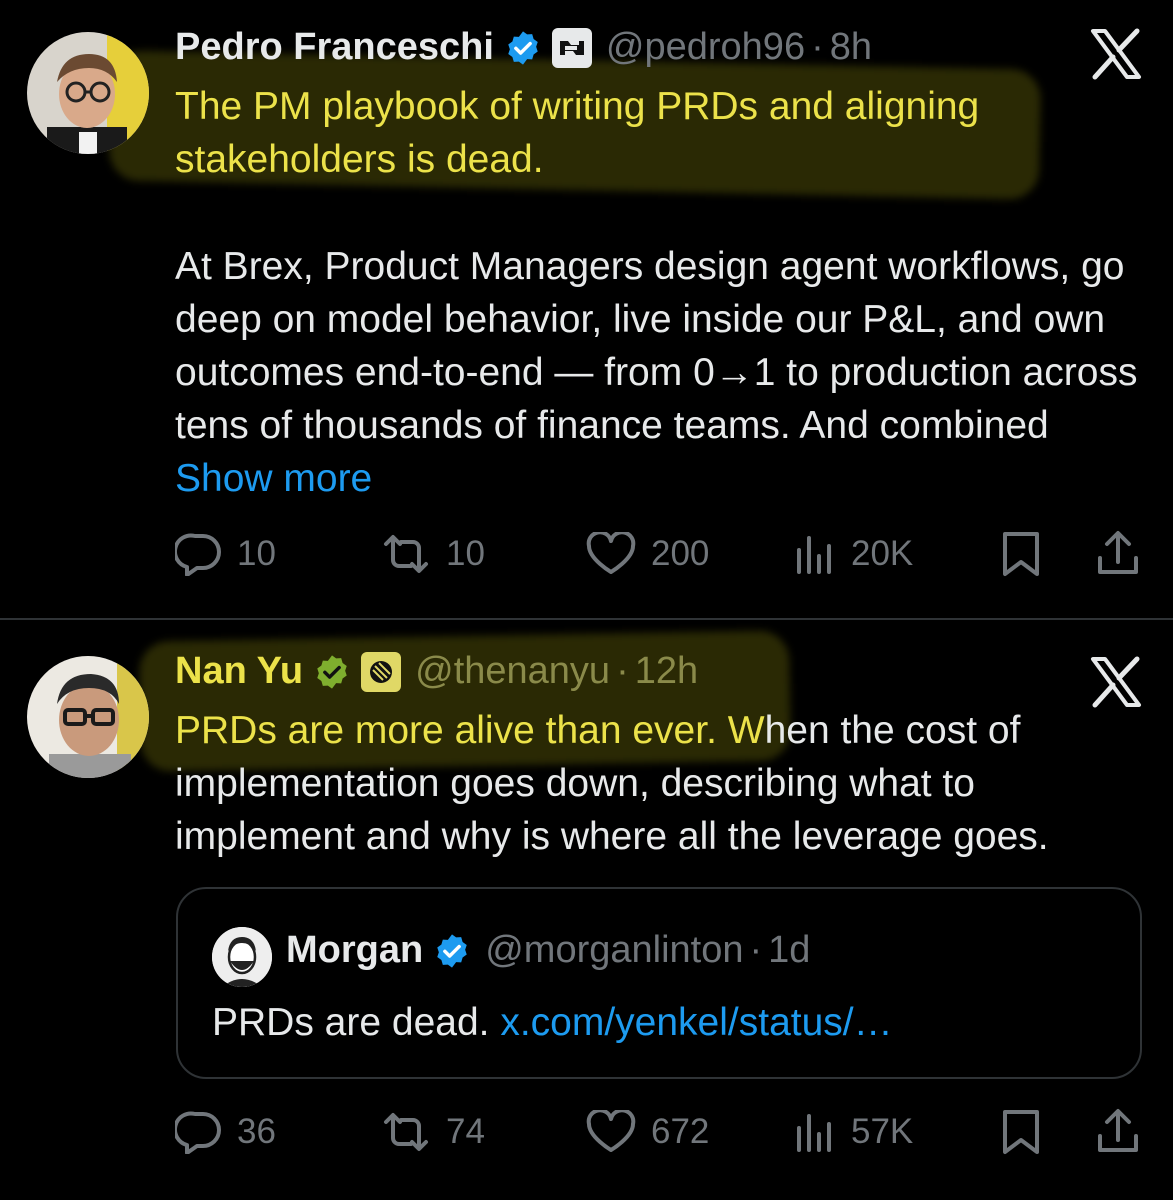 Image resolution: width=1173 pixels, height=1200 pixels. Describe the element at coordinates (381, 671) in the screenshot. I see `linear-logo-icon` at that location.